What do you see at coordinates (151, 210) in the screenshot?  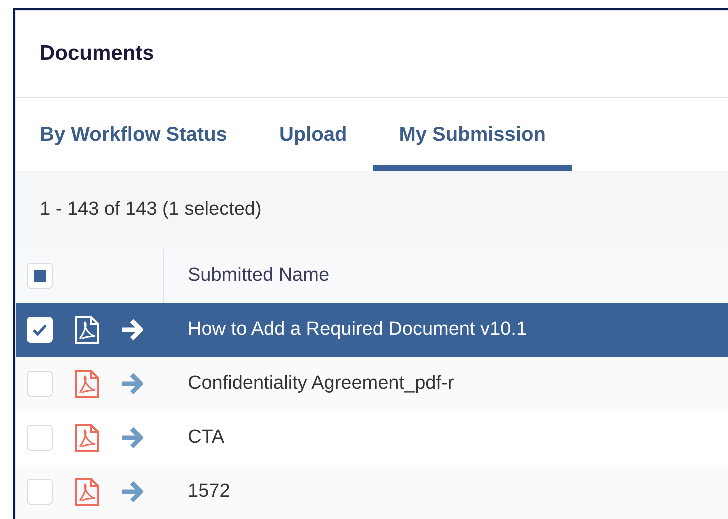 I see `record-count: 1 - 143 of 143 (1 selected)` at bounding box center [151, 210].